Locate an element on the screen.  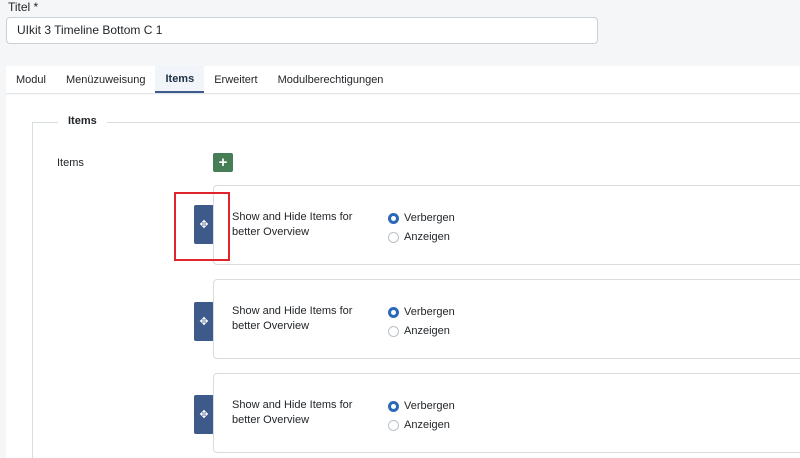
plus-icon: + is located at coordinates (223, 162).